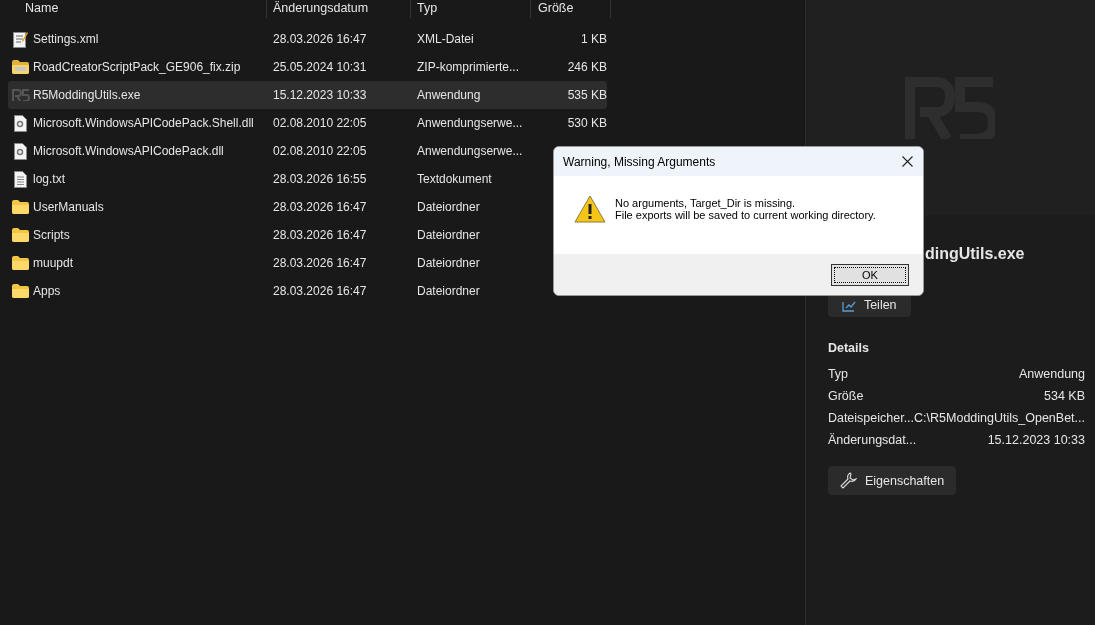 The height and width of the screenshot is (625, 1095). I want to click on dialog-message: No arguments, Target_Dir is missing., so click(706, 203).